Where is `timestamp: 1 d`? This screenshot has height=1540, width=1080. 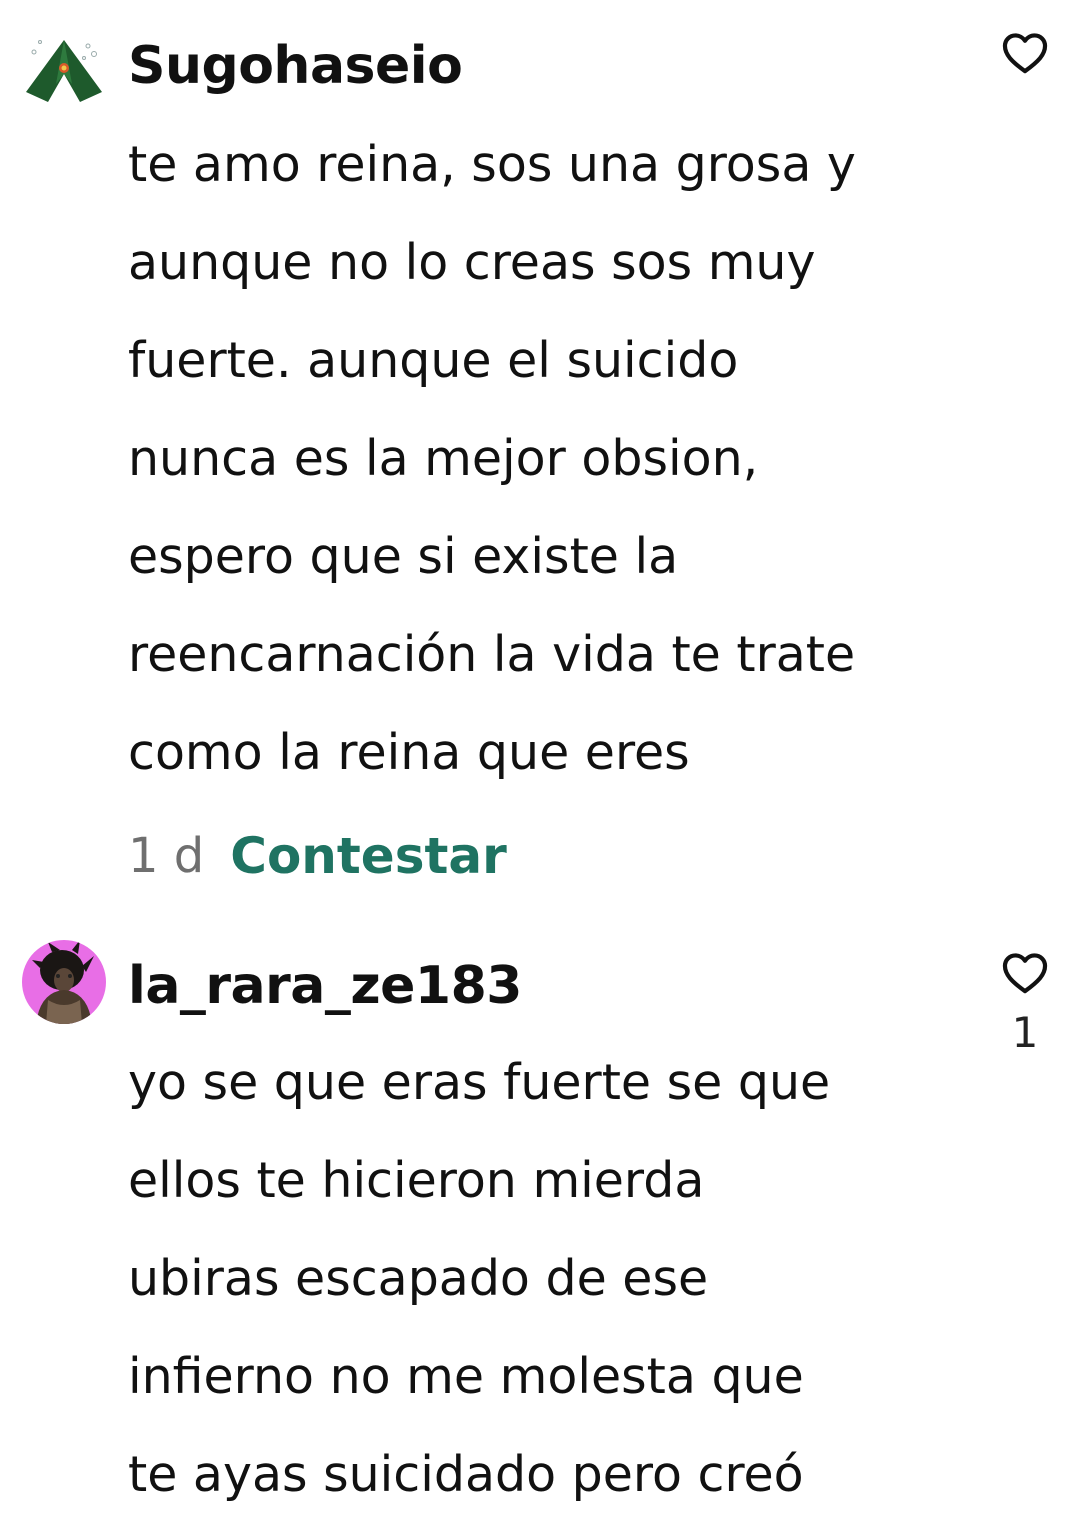 timestamp: 1 d is located at coordinates (166, 856).